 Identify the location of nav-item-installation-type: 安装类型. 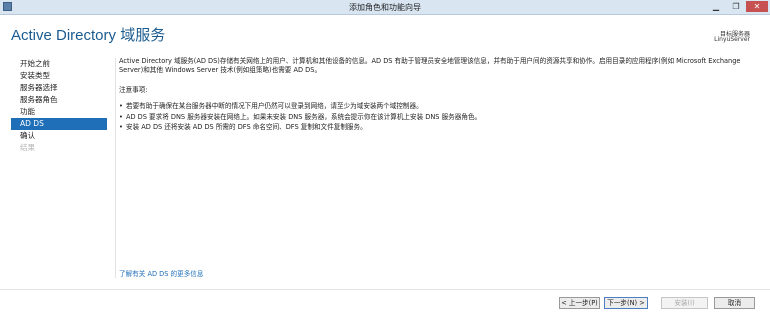
(59, 76).